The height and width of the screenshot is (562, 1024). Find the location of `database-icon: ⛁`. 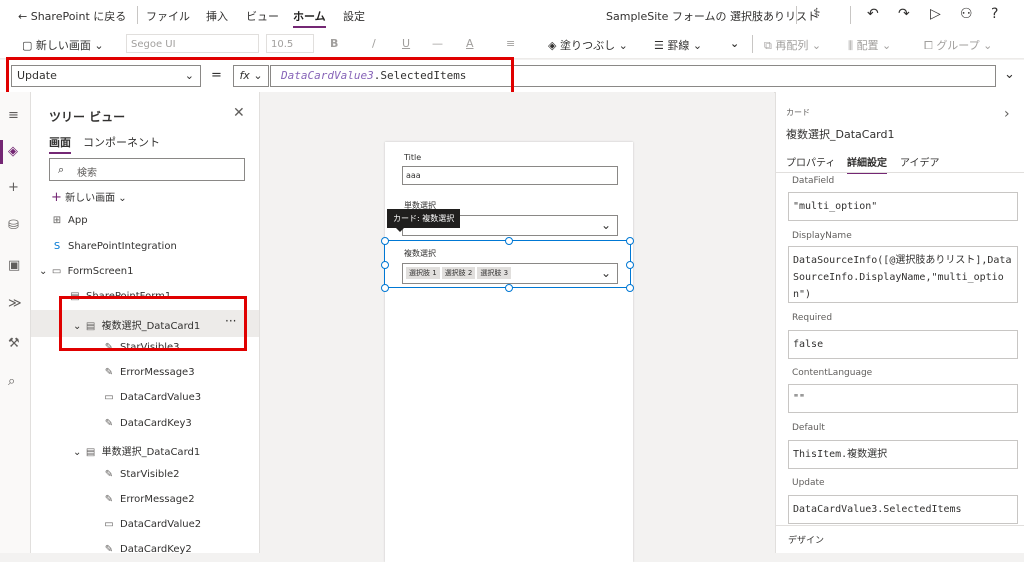

database-icon: ⛁ is located at coordinates (13, 225).